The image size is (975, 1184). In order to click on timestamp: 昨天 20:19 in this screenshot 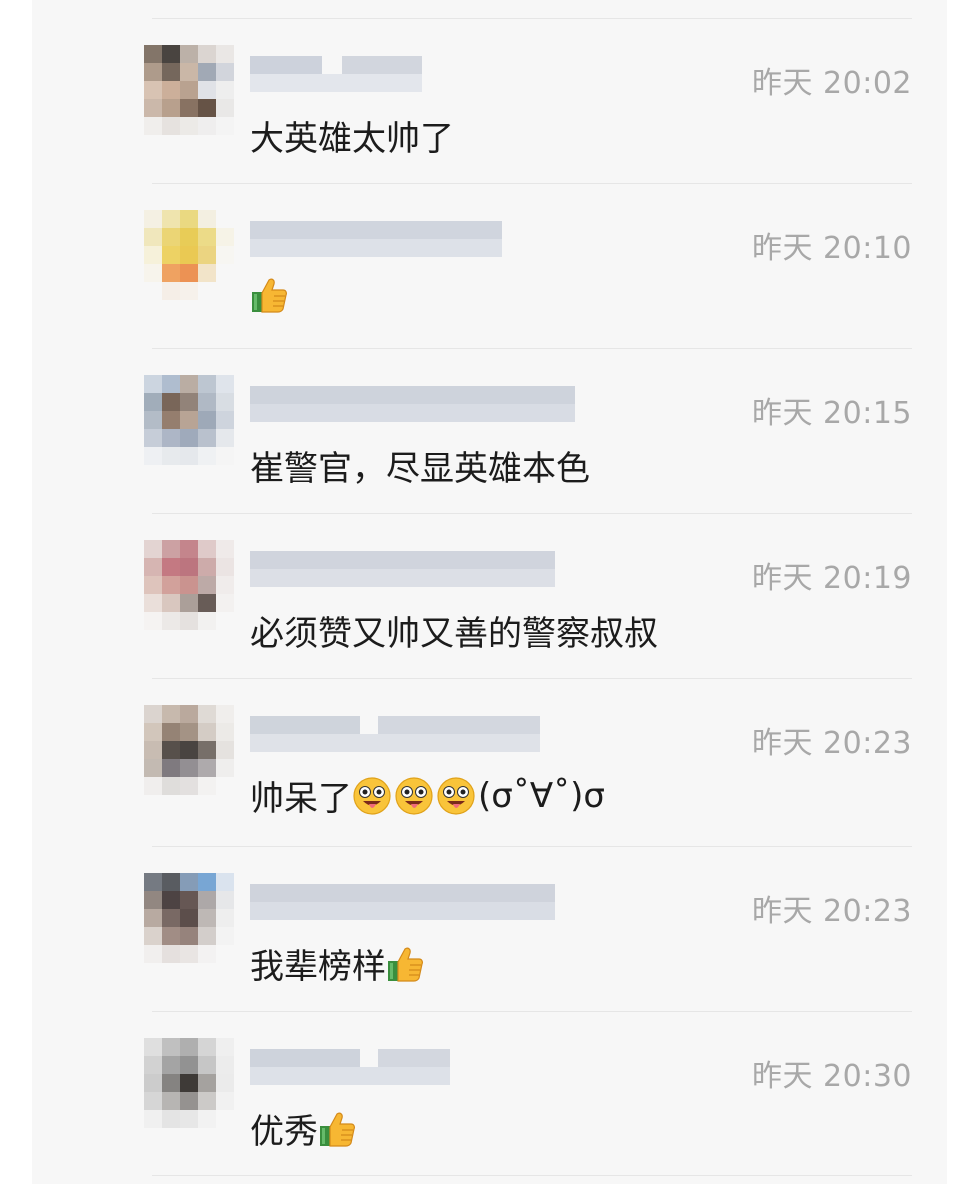, I will do `click(832, 578)`.